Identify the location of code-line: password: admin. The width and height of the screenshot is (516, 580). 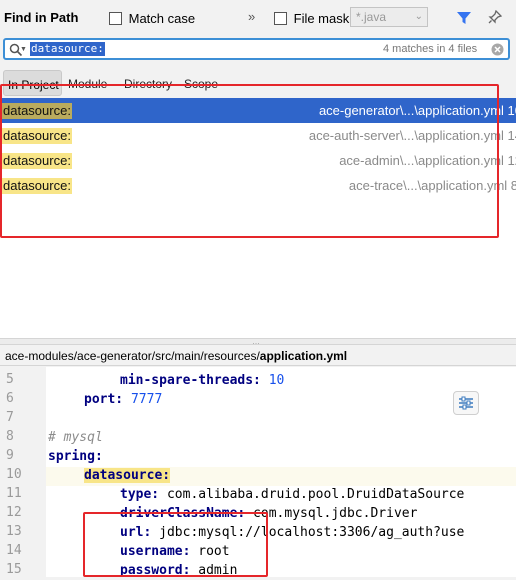
(178, 570).